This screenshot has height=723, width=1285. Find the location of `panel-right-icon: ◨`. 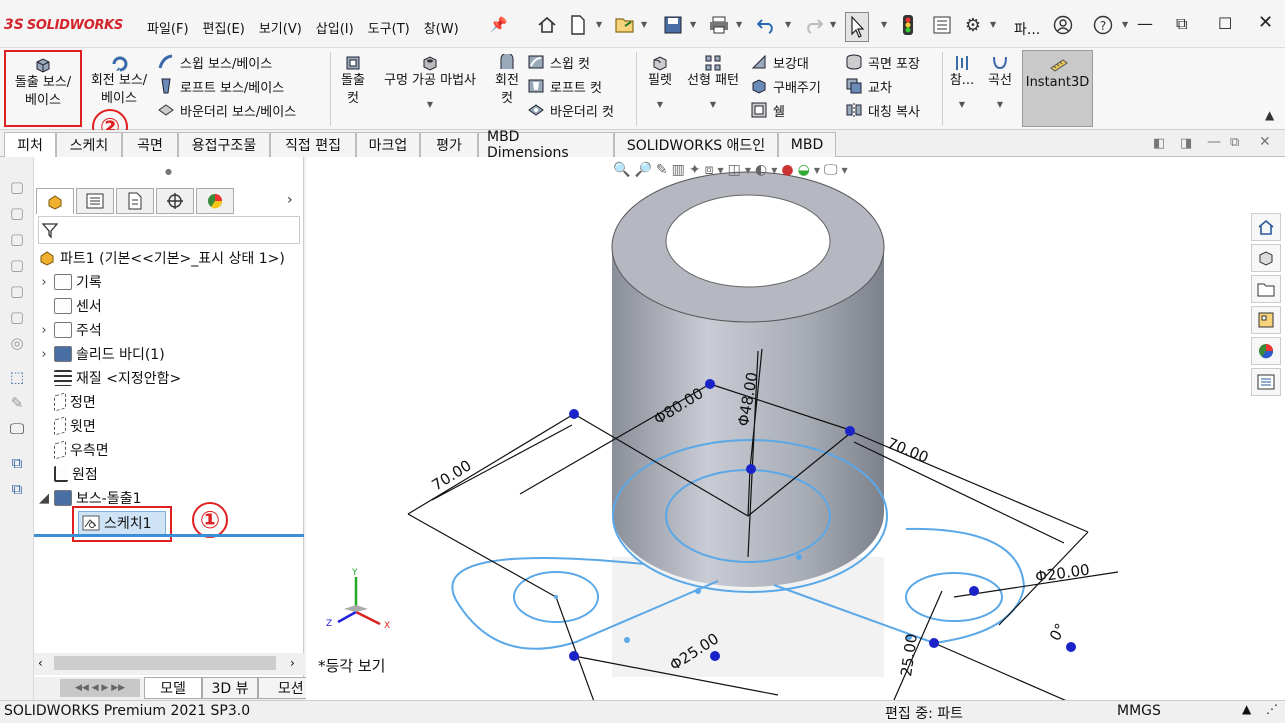

panel-right-icon: ◨ is located at coordinates (1186, 143).